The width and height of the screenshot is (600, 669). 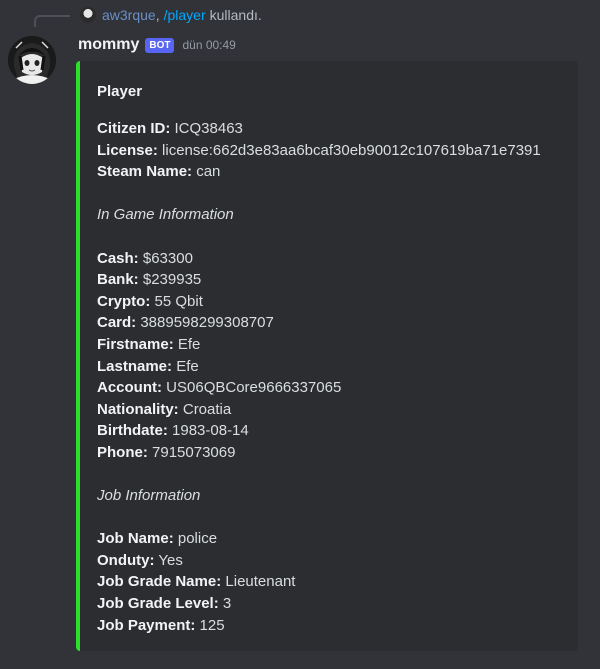 I want to click on field-job-grade-name: Job Grade Name: Lieutenant, so click(x=334, y=582).